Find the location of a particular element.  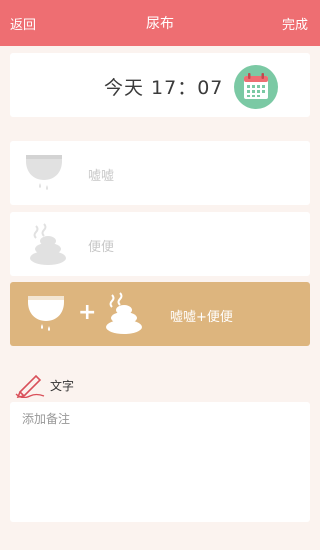

option-combo-label: 嘘嘘+便便 is located at coordinates (201, 317).